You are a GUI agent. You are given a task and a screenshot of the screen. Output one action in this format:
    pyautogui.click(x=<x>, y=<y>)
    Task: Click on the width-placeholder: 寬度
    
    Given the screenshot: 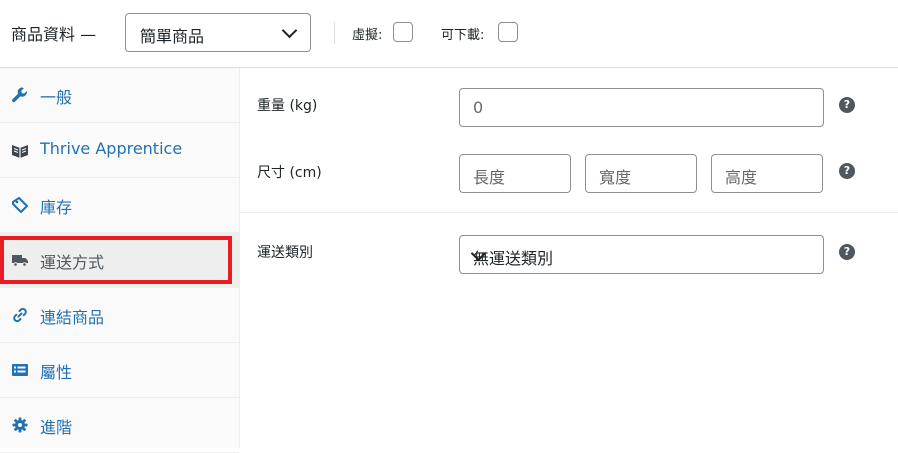 What is the action you would take?
    pyautogui.click(x=615, y=177)
    